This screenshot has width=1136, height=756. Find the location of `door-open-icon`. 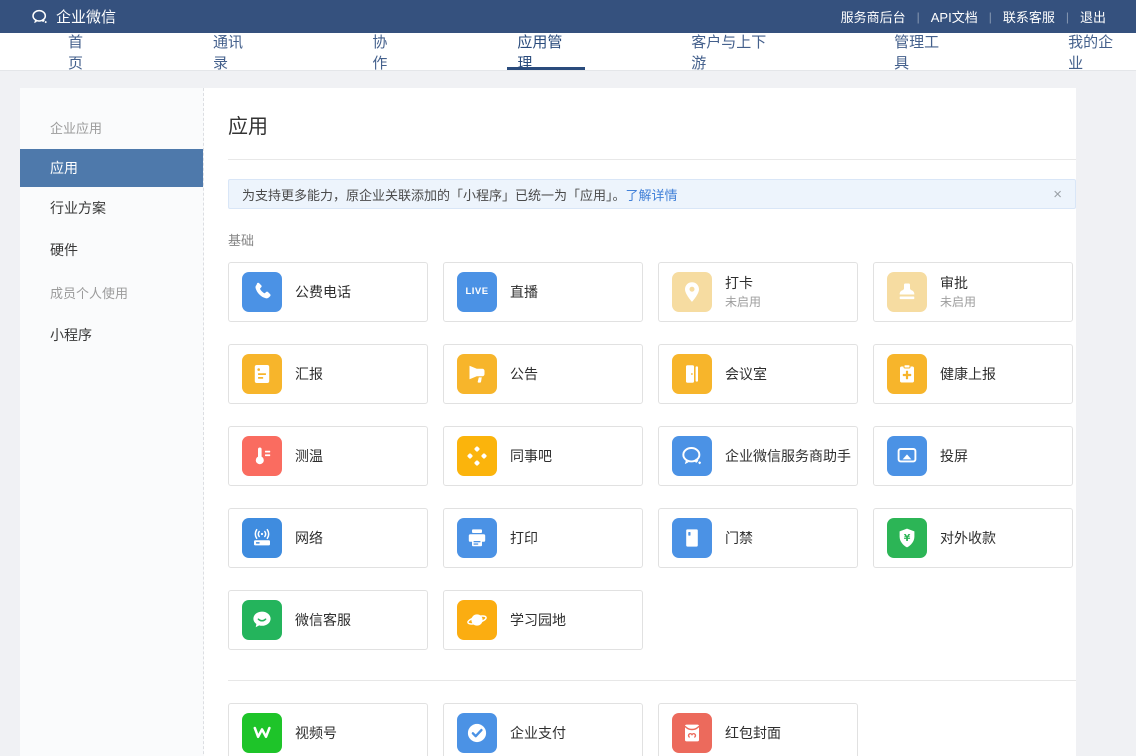

door-open-icon is located at coordinates (692, 374).